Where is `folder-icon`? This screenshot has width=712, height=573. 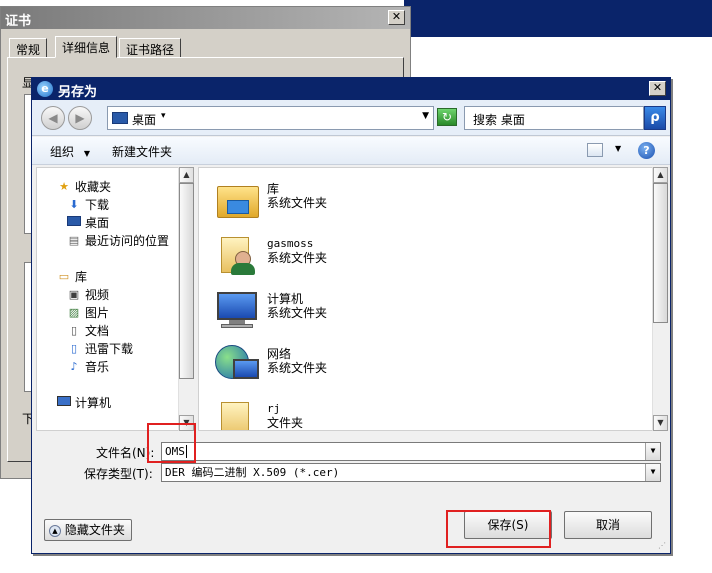 folder-icon is located at coordinates (238, 413).